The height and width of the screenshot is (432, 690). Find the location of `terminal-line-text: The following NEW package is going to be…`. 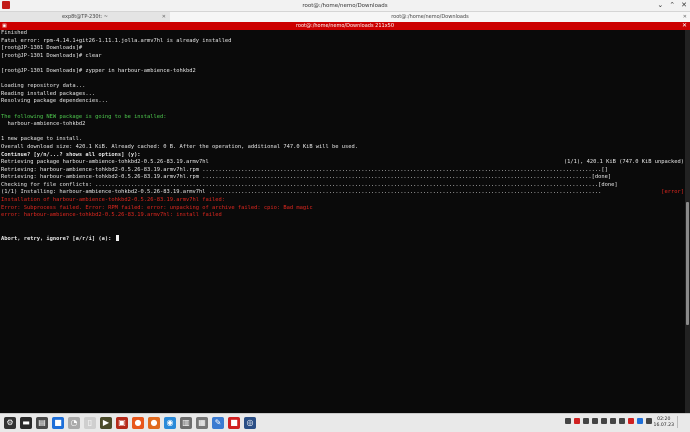

terminal-line-text: The following NEW package is going to be… is located at coordinates (84, 116).